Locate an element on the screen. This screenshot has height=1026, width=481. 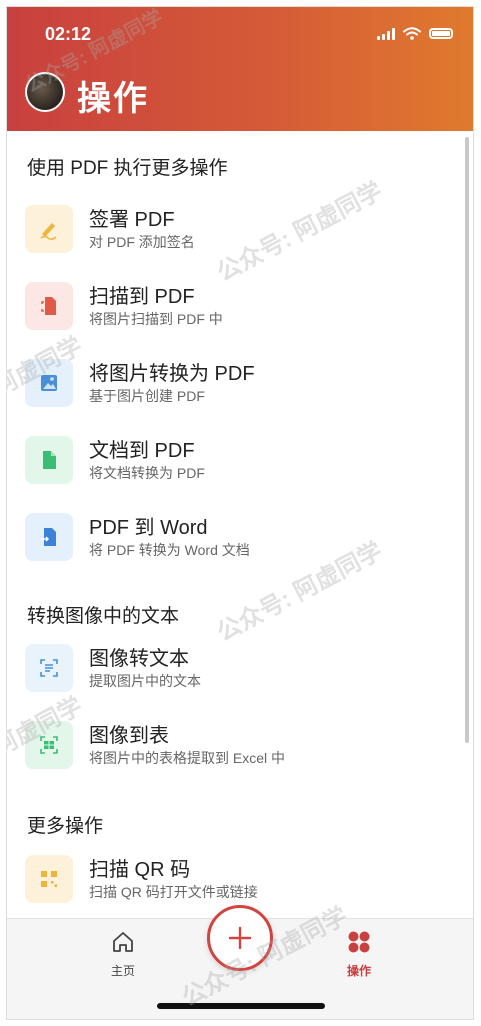
word-file-icon is located at coordinates (49, 537).